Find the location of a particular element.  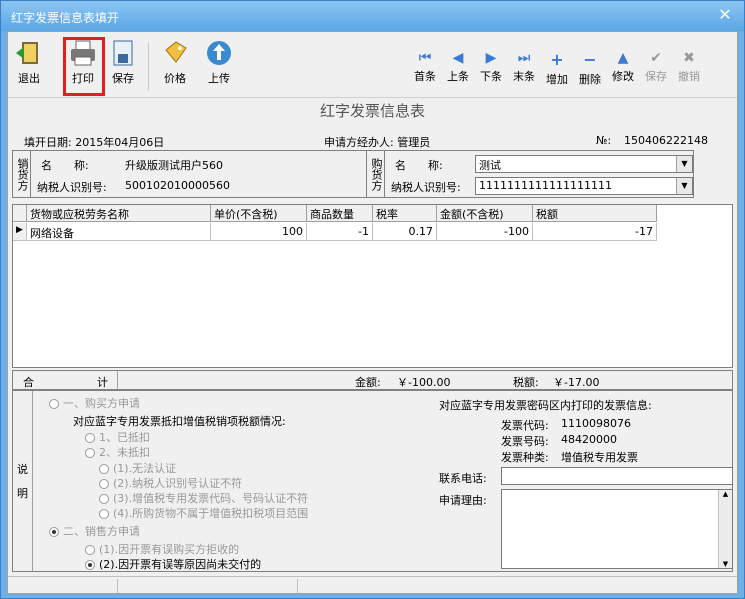

last-icon: ⏭ is located at coordinates (524, 58).